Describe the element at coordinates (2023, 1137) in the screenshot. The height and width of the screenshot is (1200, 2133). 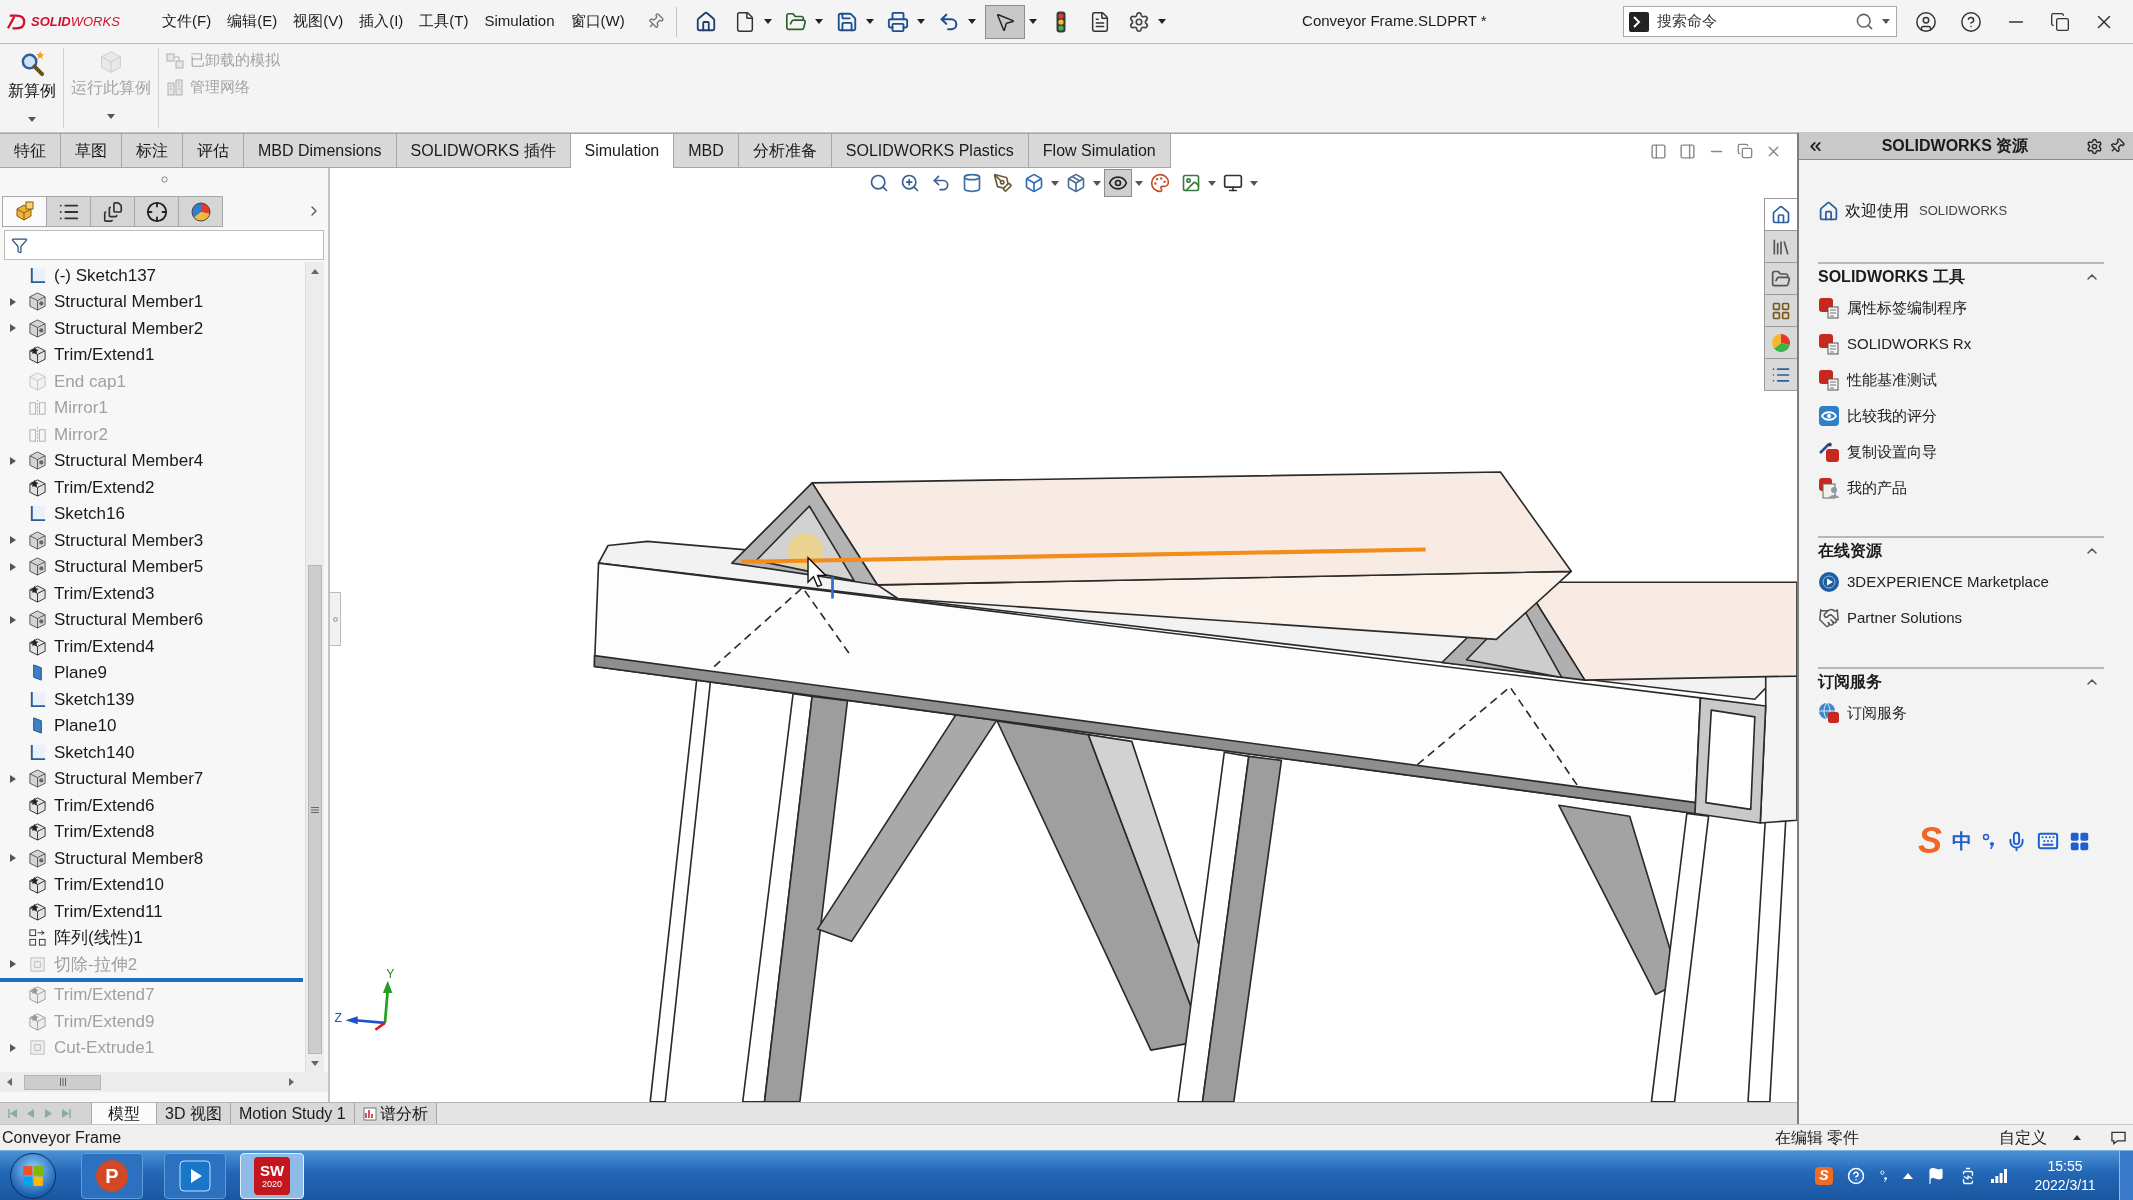
I see `units-menu: 自定义` at that location.